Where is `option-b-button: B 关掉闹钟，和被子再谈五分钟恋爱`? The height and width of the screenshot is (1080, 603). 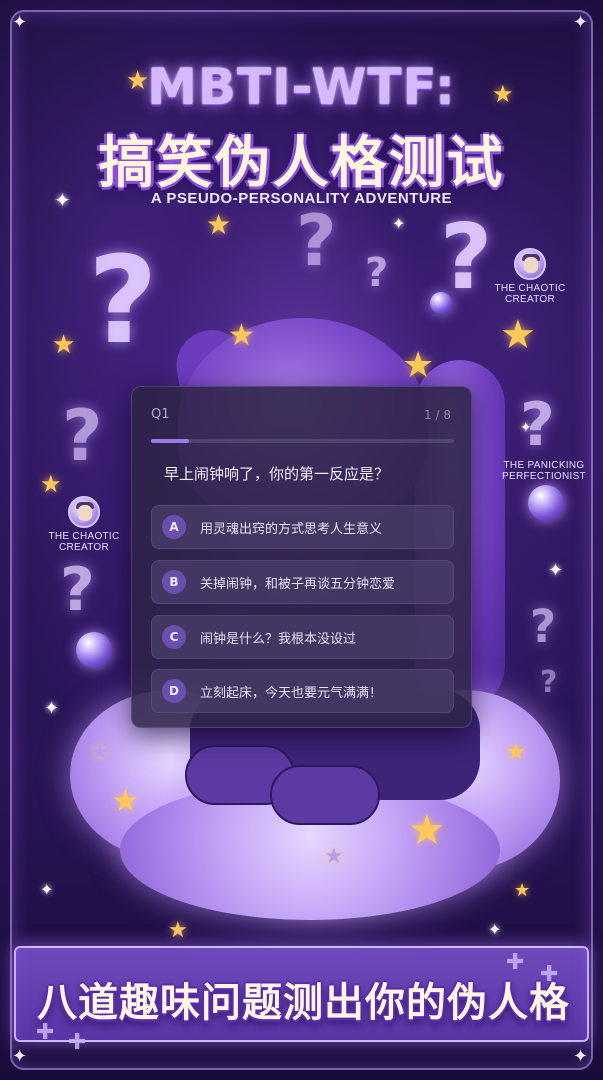 option-b-button: B 关掉闹钟，和被子再谈五分钟恋爱 is located at coordinates (302, 582).